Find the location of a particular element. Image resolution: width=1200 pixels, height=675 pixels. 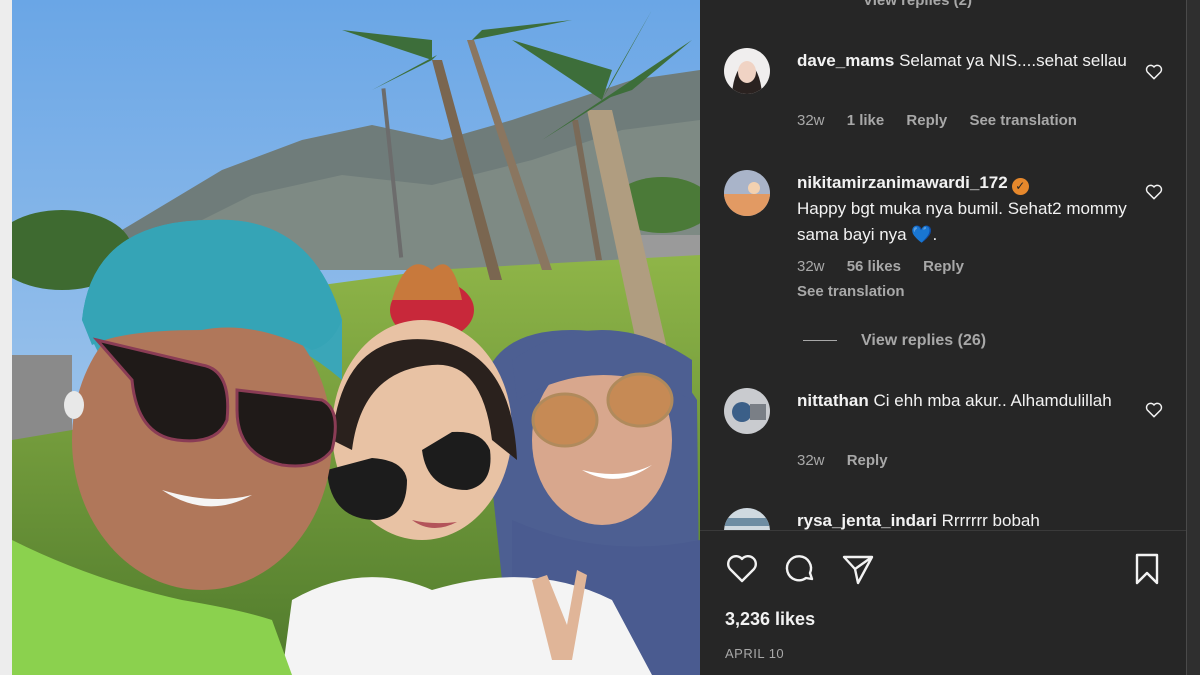

page-margin-left is located at coordinates (6, 337).